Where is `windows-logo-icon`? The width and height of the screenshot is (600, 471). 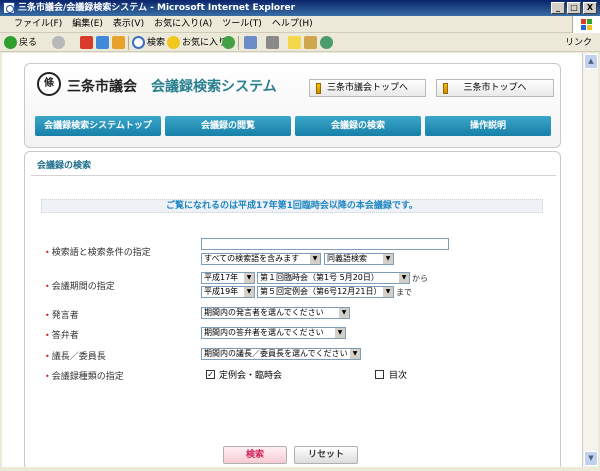 windows-logo-icon is located at coordinates (586, 24).